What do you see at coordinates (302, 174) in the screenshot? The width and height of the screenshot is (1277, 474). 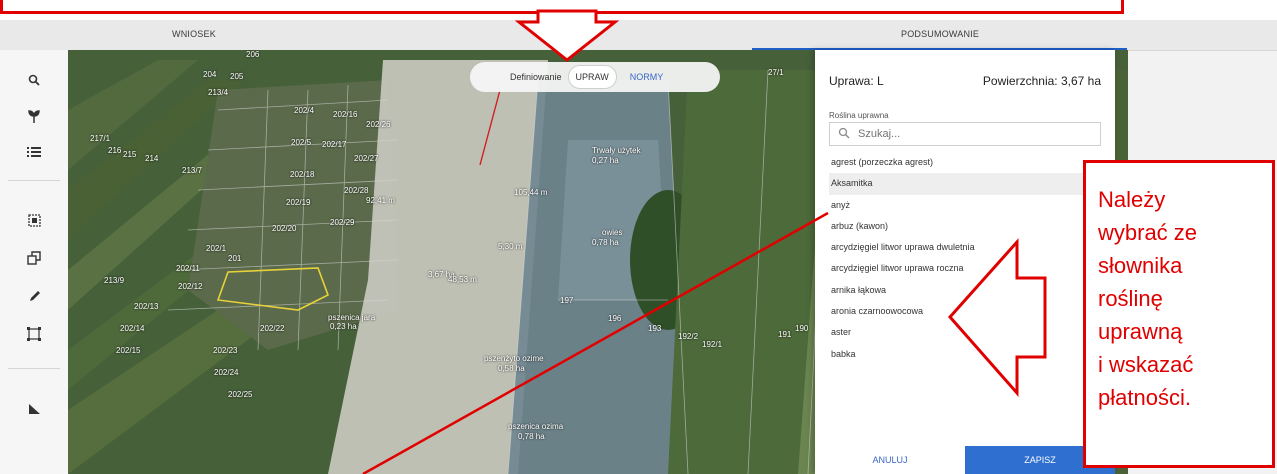 I see `parcel-label: 202/18` at bounding box center [302, 174].